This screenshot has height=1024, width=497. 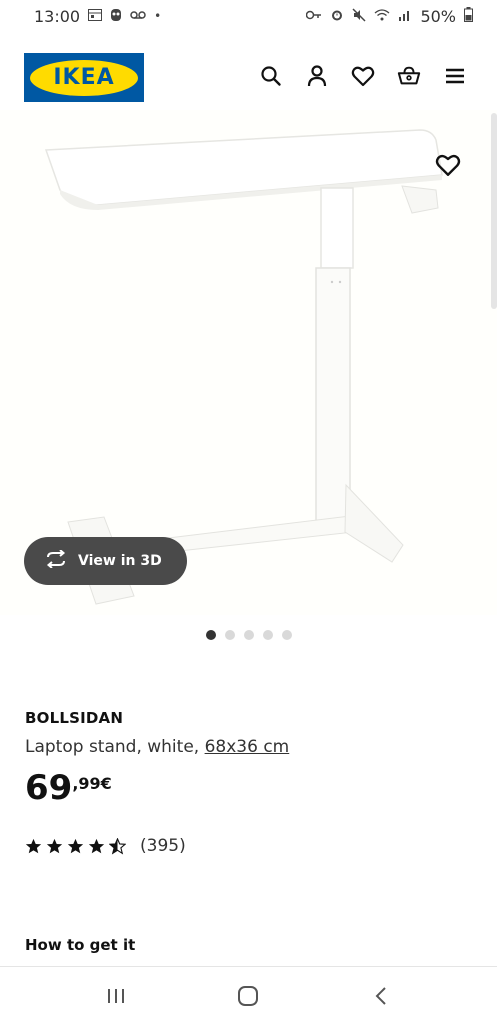 I want to click on system-navigation-bar, so click(x=248, y=995).